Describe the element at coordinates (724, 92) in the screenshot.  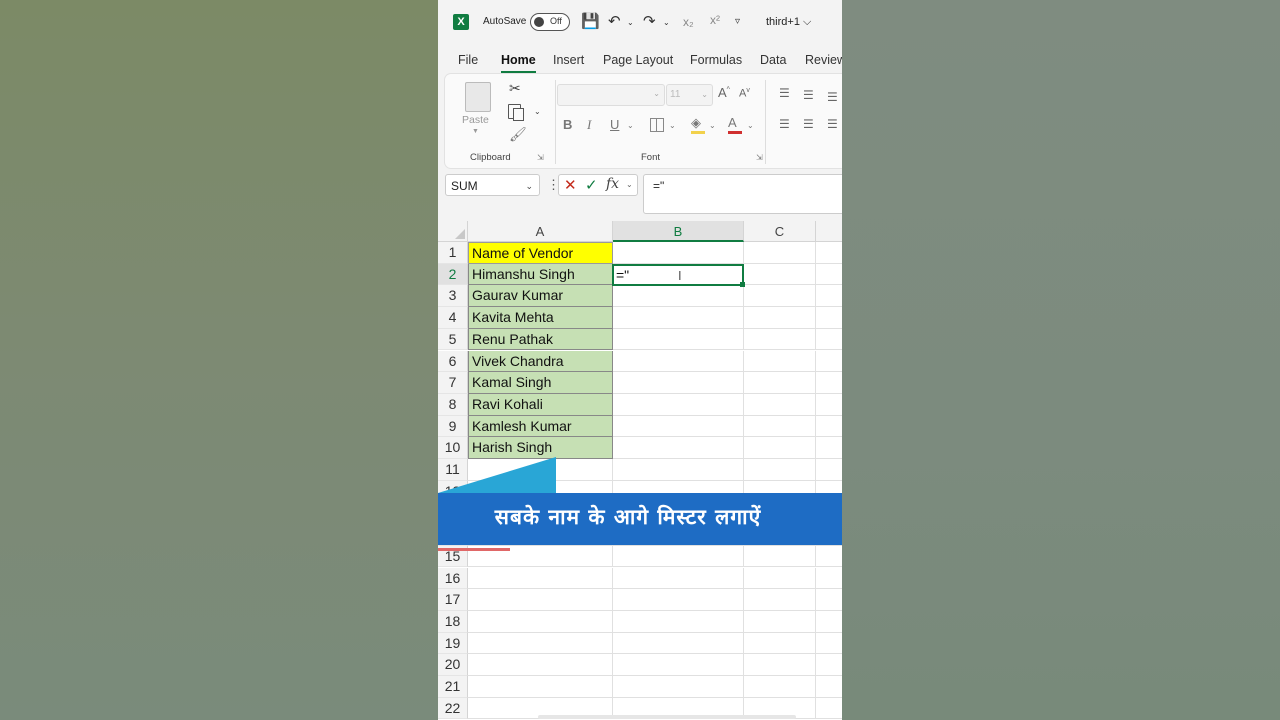
I see `increase-font-icon: A^` at that location.